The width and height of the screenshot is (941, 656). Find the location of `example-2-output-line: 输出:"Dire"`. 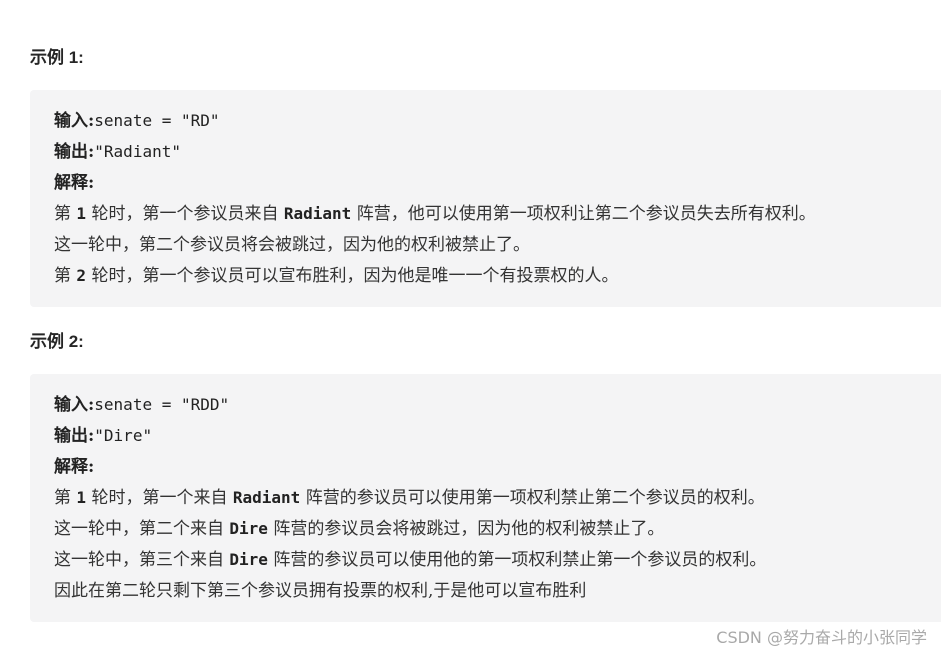

example-2-output-line: 输出:"Dire" is located at coordinates (103, 436).